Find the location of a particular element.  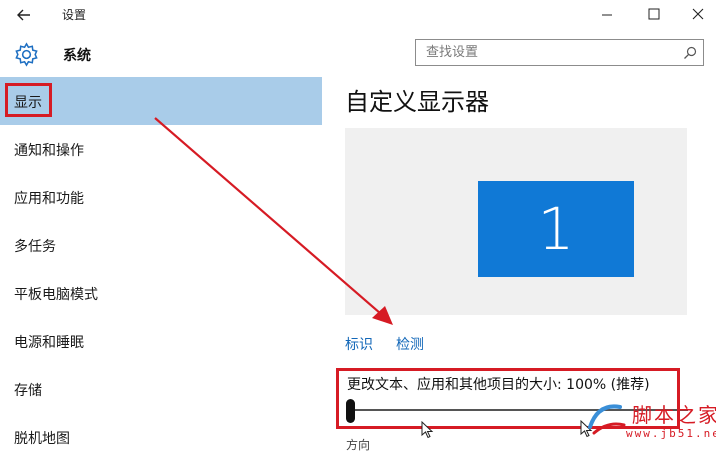

sidebar-item-label: 存储 is located at coordinates (28, 391).